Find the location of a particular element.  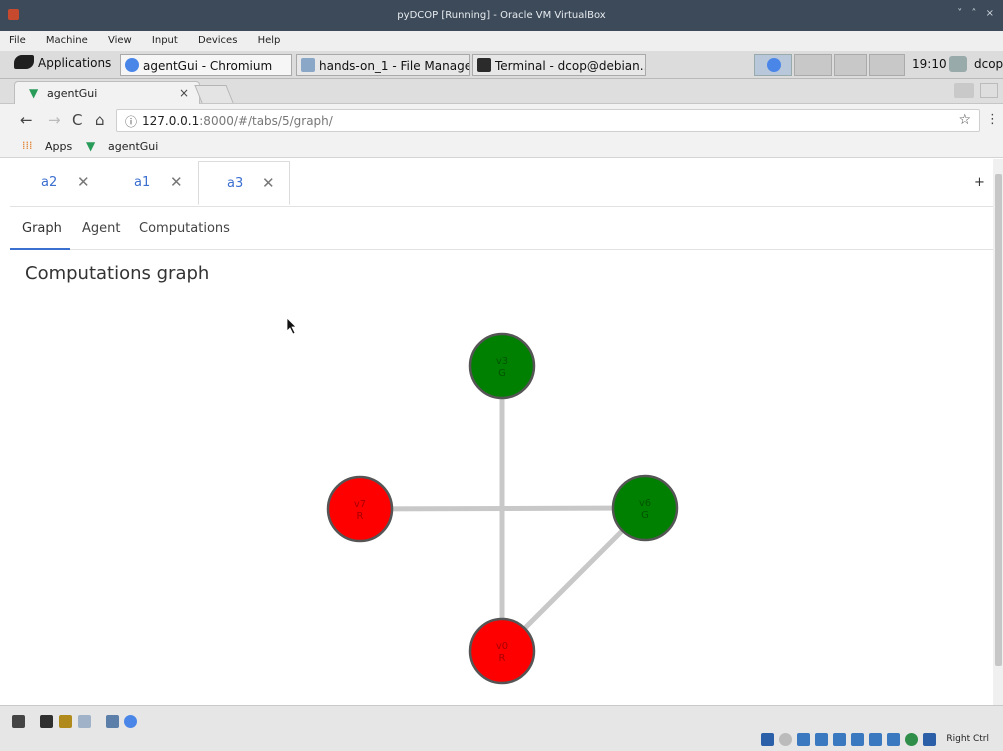

hdd-icon is located at coordinates (767, 739).